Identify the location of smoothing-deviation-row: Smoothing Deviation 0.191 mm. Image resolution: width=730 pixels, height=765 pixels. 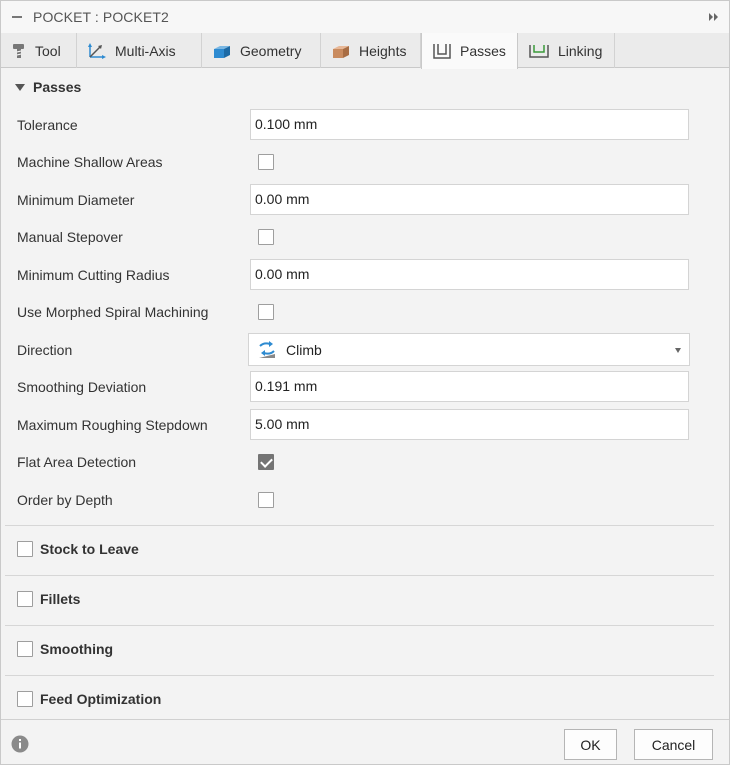
(365, 387).